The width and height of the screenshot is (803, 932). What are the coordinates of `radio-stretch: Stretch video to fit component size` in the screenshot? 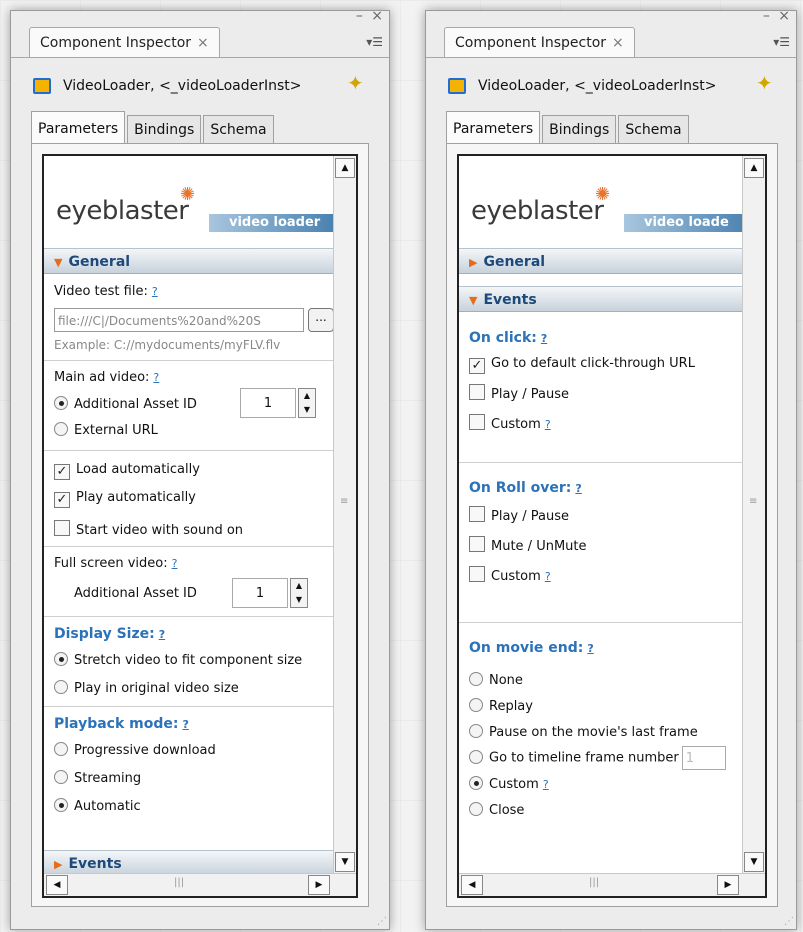 It's located at (178, 660).